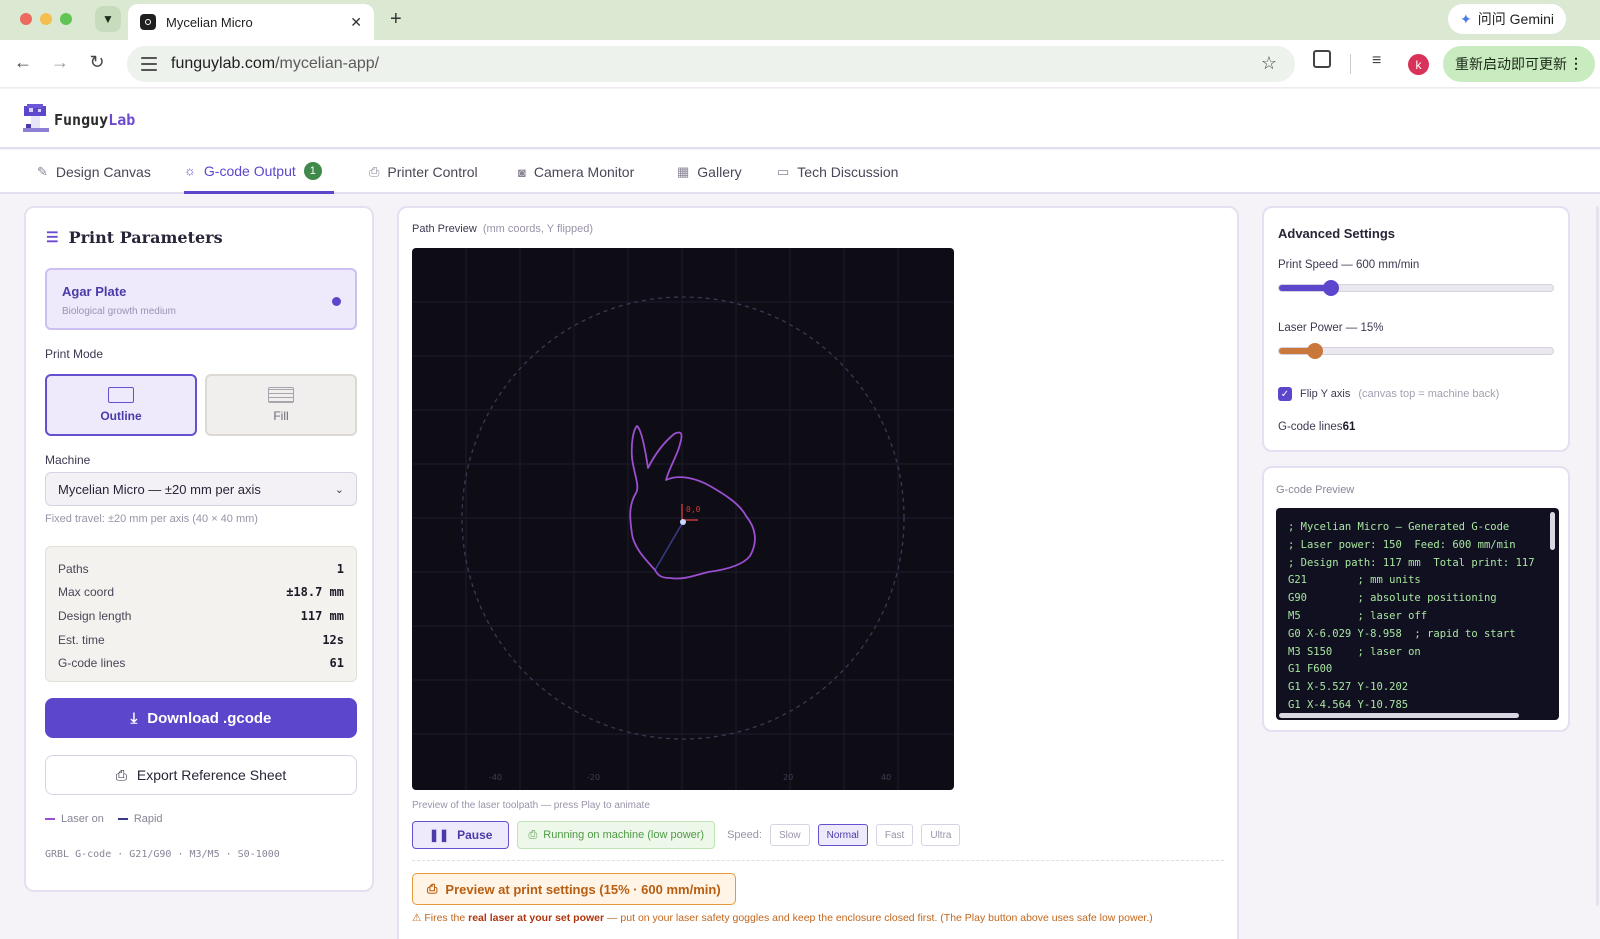 This screenshot has height=939, width=1600. I want to click on panel-title-text: Print Parameters, so click(145, 237).